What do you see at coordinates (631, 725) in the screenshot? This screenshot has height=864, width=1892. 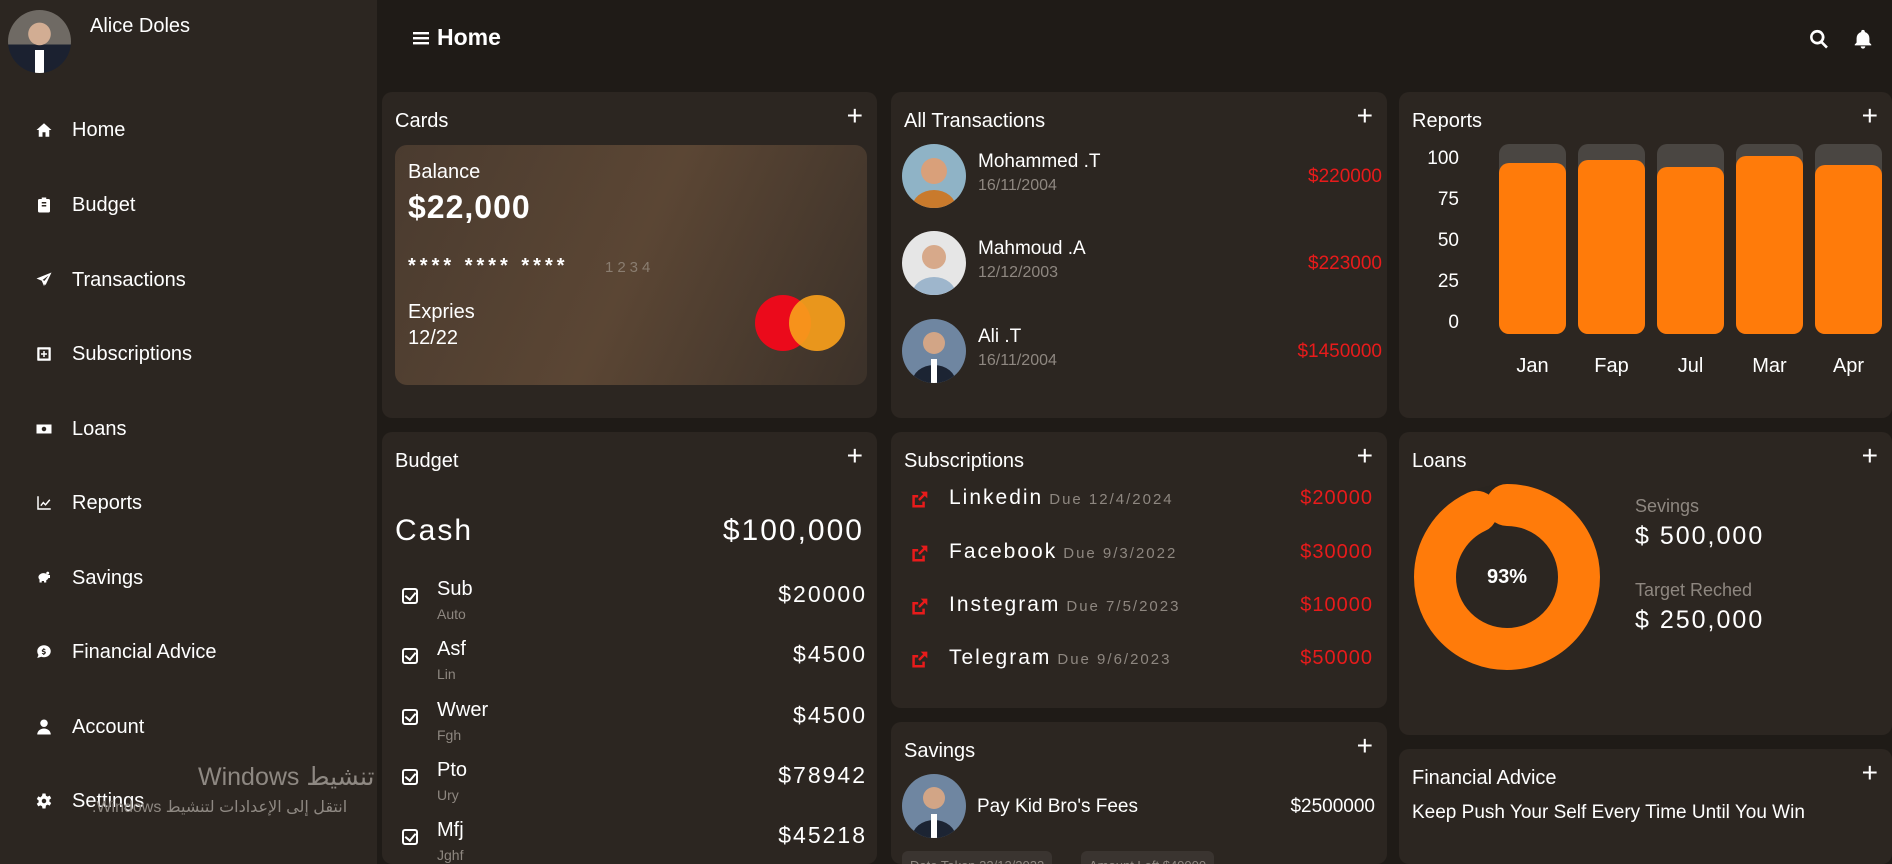 I see `list-item: Wwer Fgh $4500` at bounding box center [631, 725].